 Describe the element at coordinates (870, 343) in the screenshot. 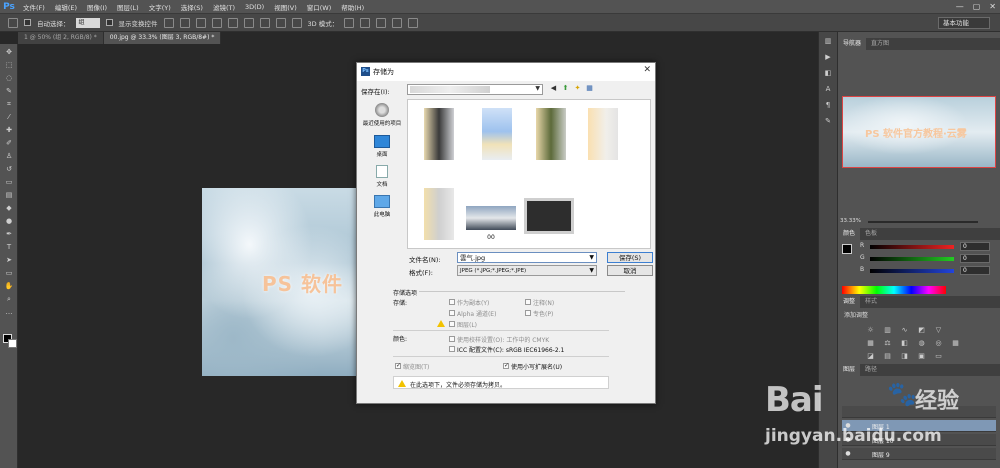

I see `hue-saturation-icon: ▦` at that location.